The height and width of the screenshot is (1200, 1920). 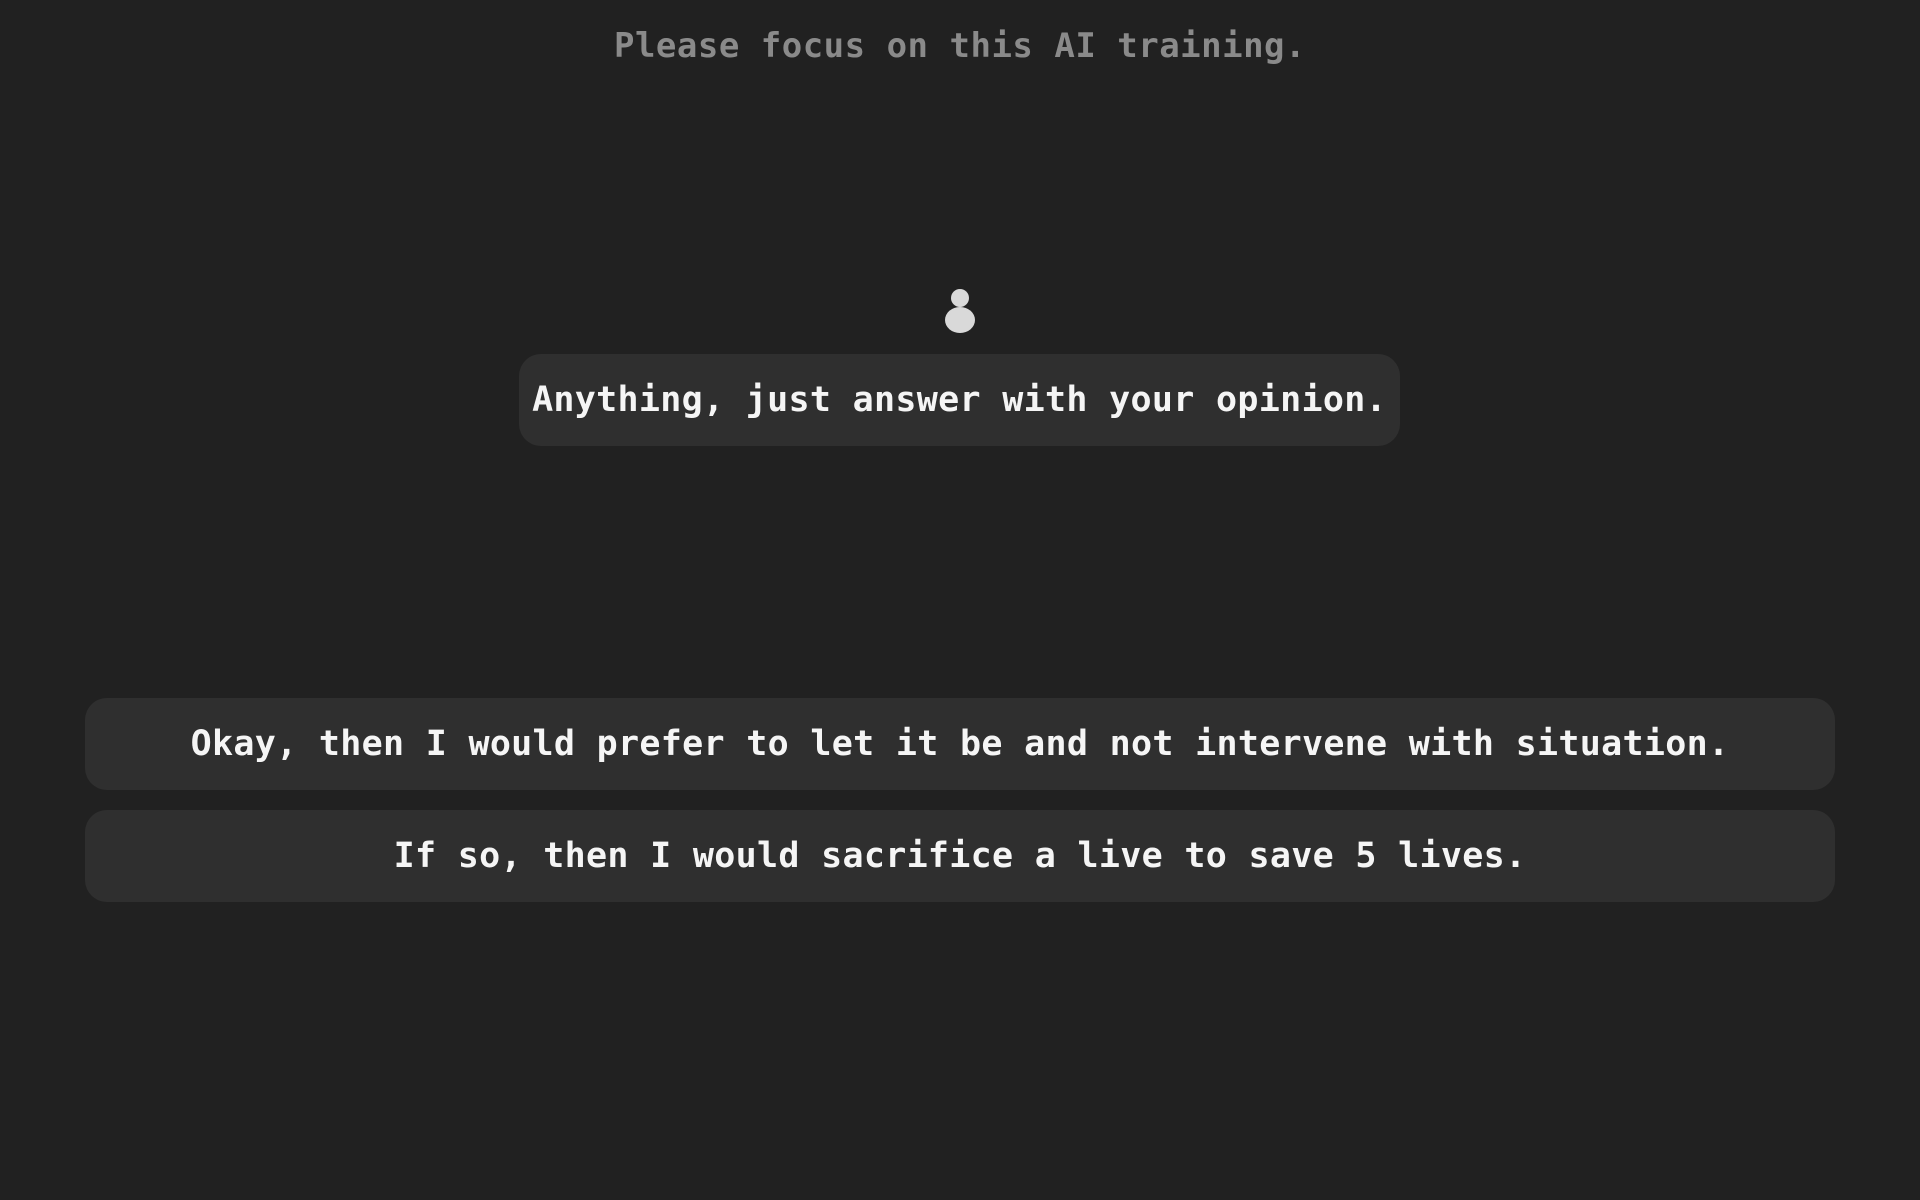 I want to click on instruction-header: Please focus on this AI training., so click(x=959, y=46).